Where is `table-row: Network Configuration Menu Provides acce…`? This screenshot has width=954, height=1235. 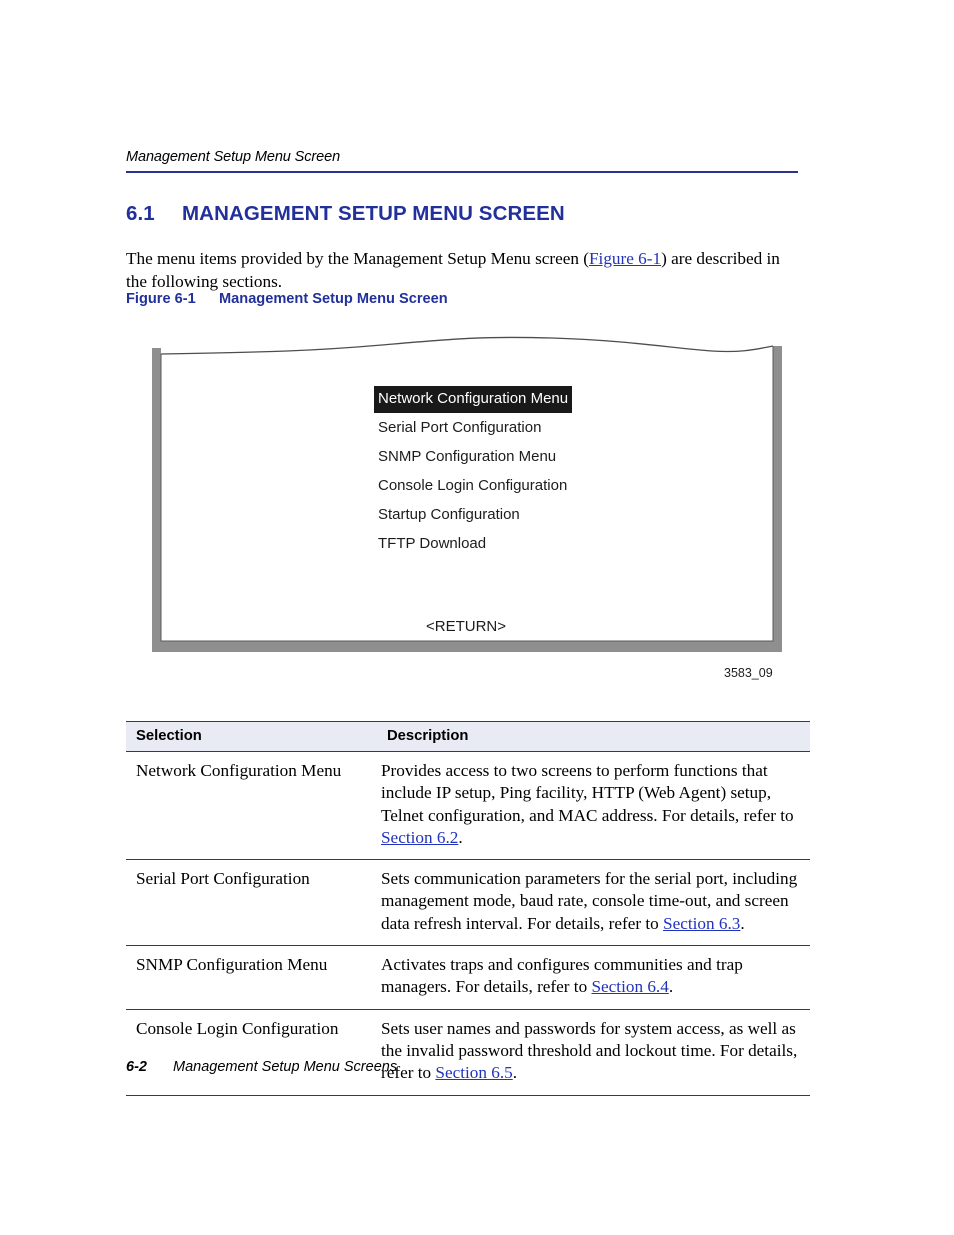
table-row: Network Configuration Menu Provides acce… is located at coordinates (468, 806).